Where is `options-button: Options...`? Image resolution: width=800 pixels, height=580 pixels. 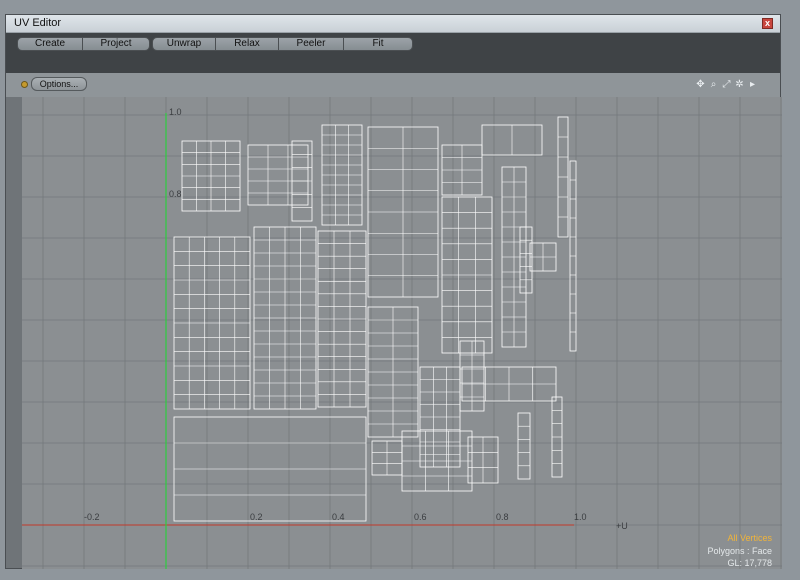 options-button: Options... is located at coordinates (59, 84).